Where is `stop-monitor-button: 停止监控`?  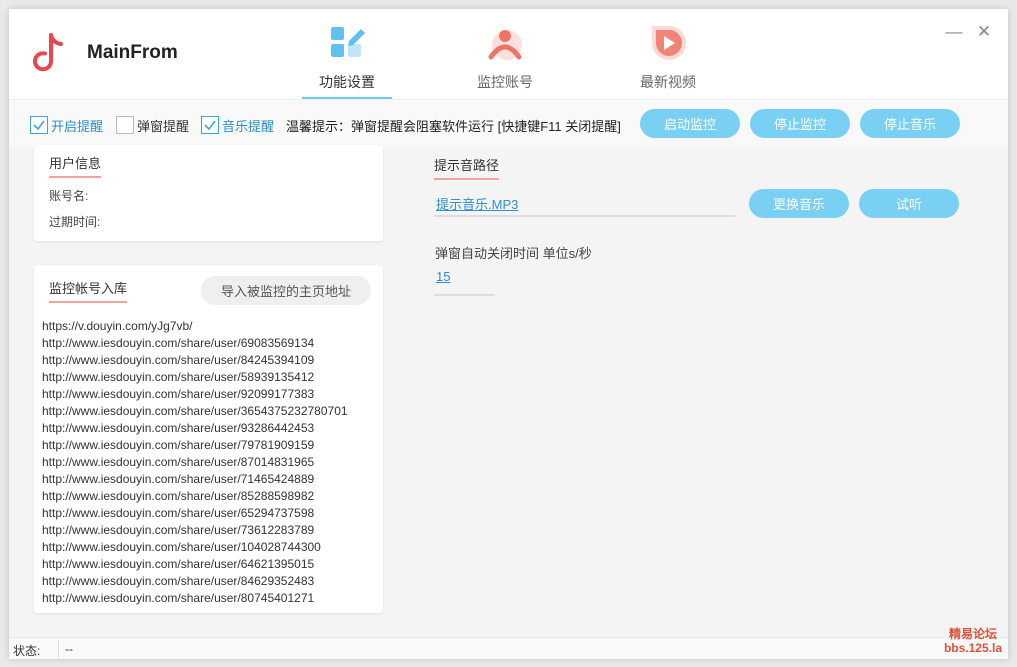
stop-monitor-button: 停止监控 is located at coordinates (800, 123).